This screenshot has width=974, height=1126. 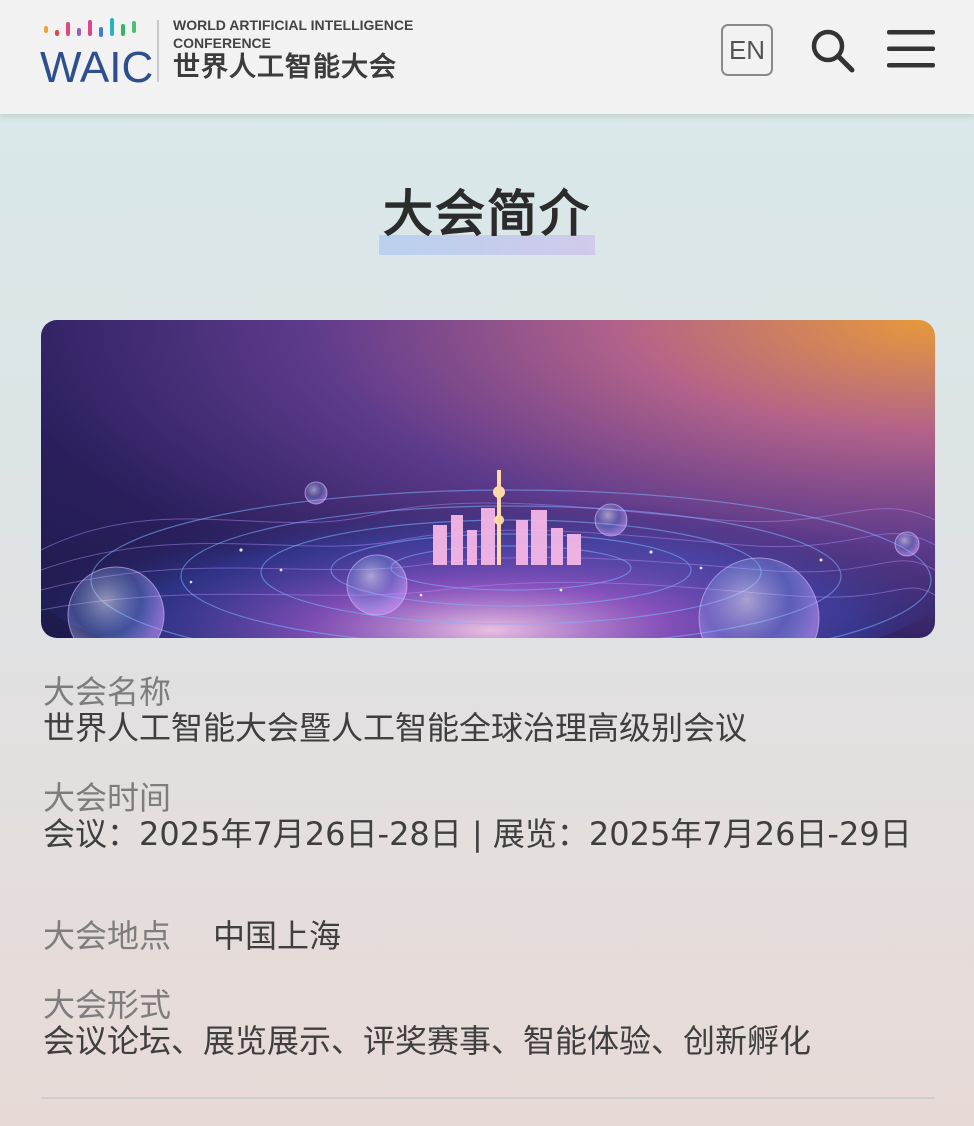 I want to click on logo-chinese-name: 世界人工智能大会, so click(x=285, y=67).